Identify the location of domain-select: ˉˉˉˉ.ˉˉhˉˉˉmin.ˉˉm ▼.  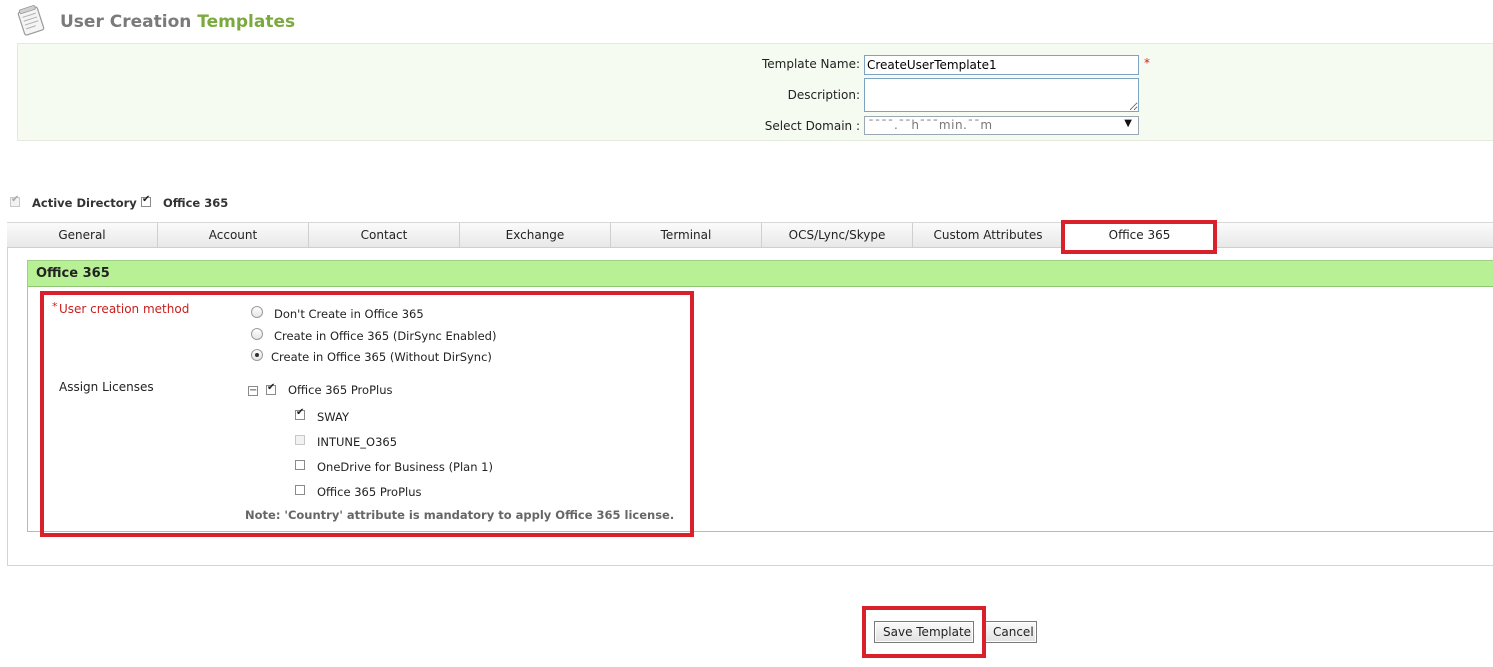
(1001, 125).